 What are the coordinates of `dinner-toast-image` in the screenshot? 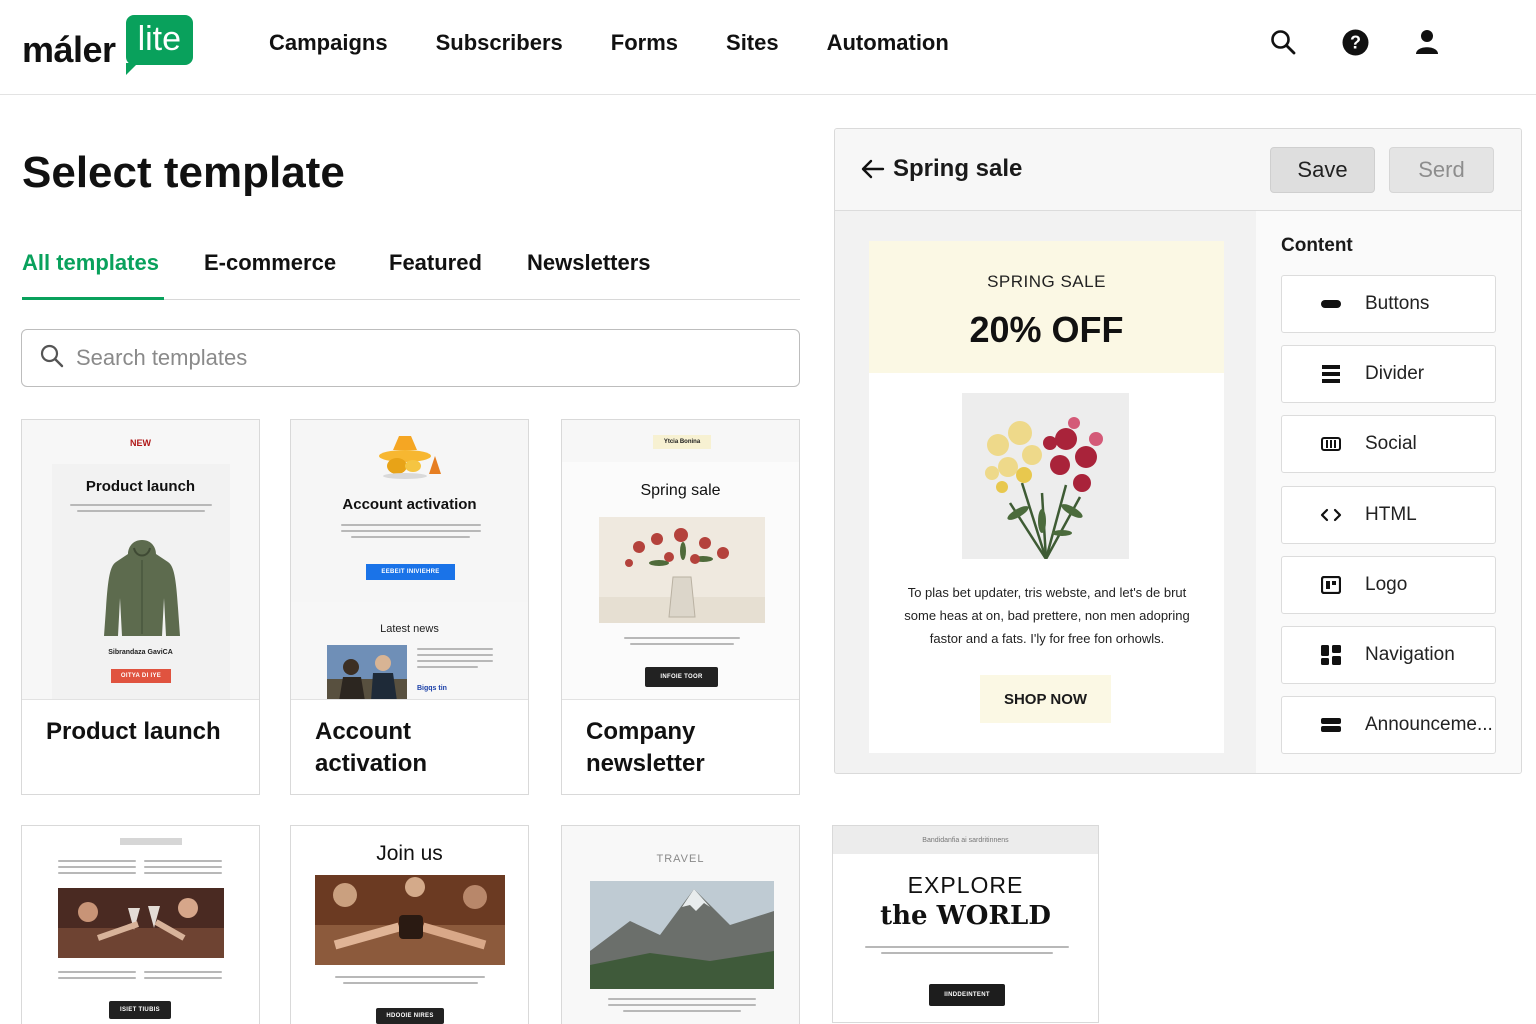 It's located at (141, 923).